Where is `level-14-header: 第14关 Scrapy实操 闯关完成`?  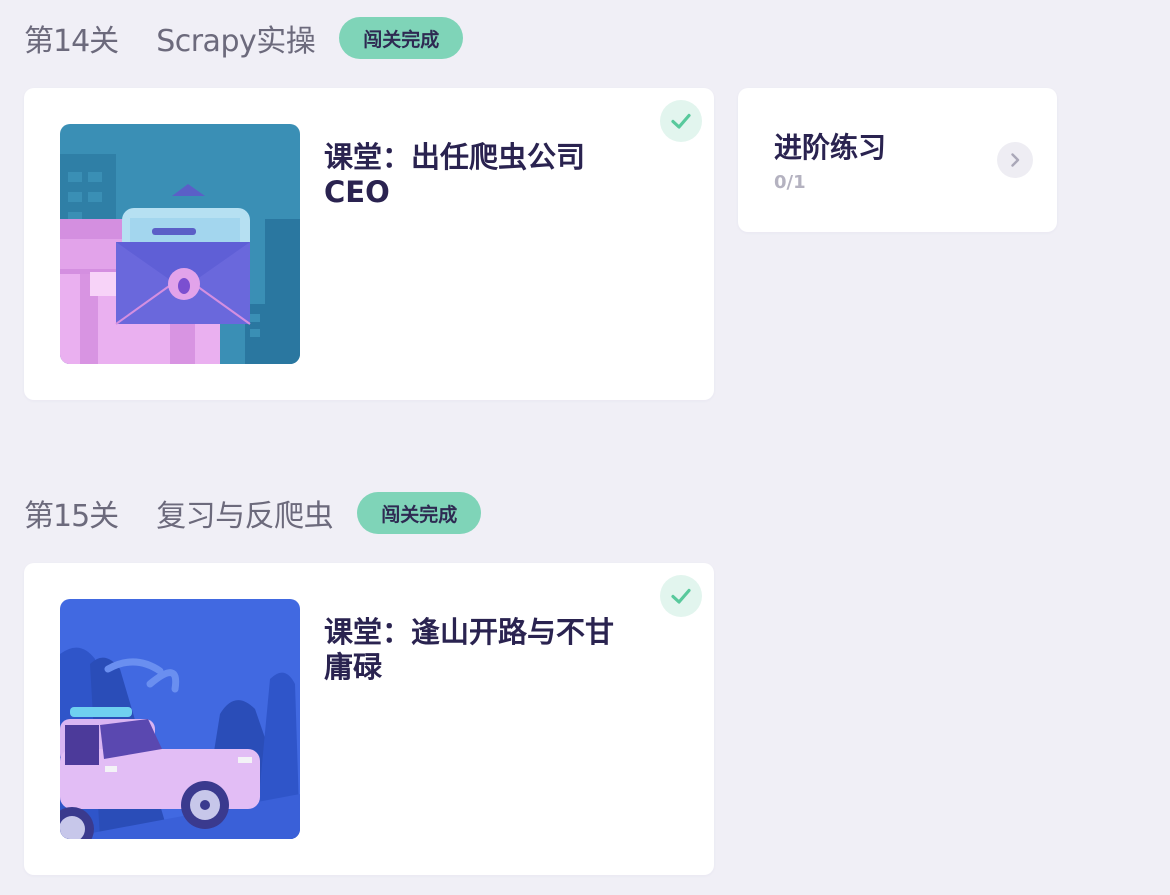
level-14-header: 第14关 Scrapy实操 闯关完成 is located at coordinates (244, 38).